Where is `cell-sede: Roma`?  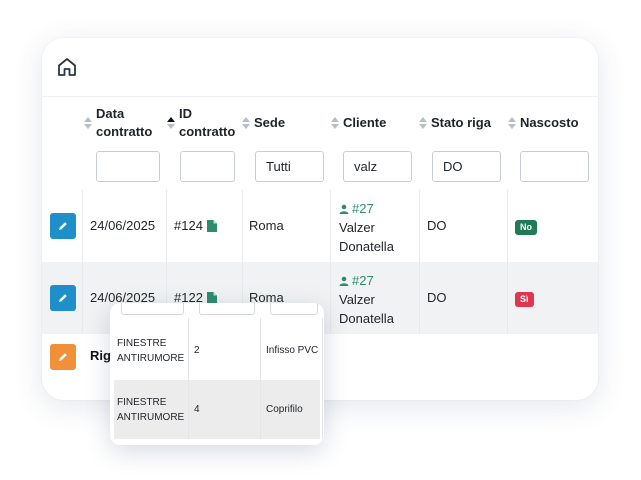 cell-sede: Roma is located at coordinates (266, 225).